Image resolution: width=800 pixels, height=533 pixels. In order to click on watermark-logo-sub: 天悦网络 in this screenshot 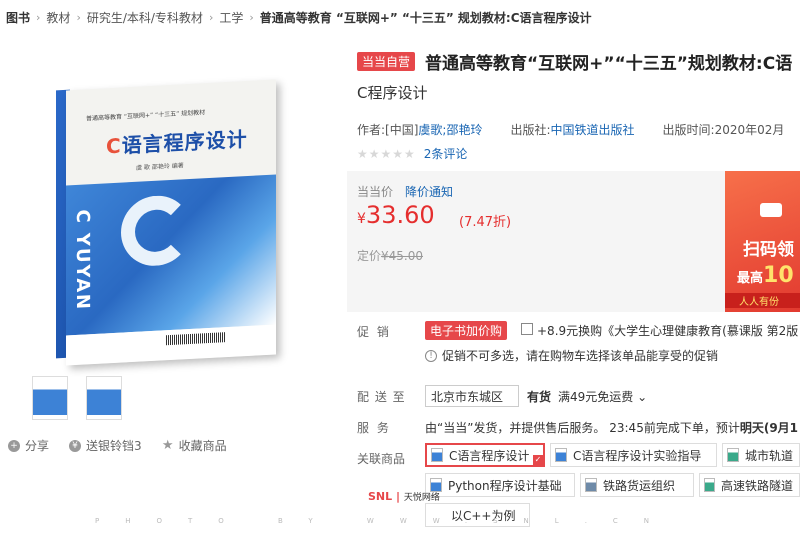, I will do `click(421, 498)`.